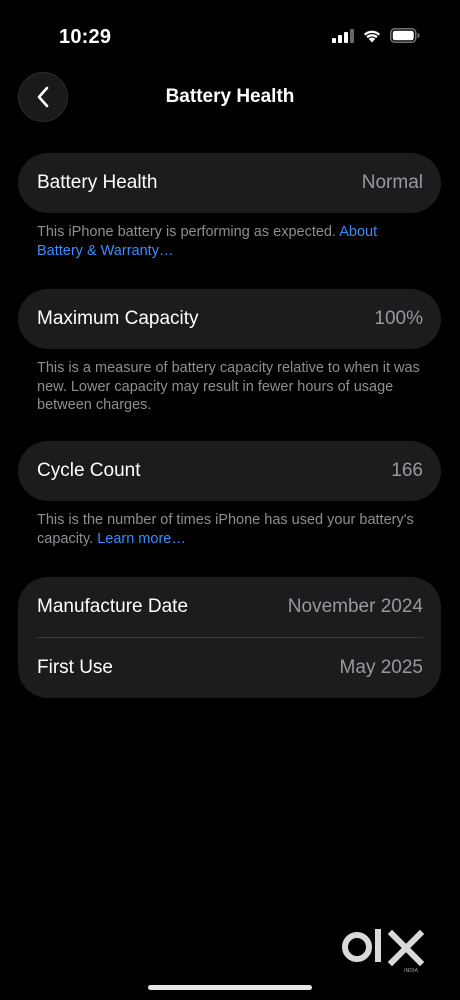 The width and height of the screenshot is (460, 1000). What do you see at coordinates (411, 971) in the screenshot?
I see `svg-text: INDIA` at bounding box center [411, 971].